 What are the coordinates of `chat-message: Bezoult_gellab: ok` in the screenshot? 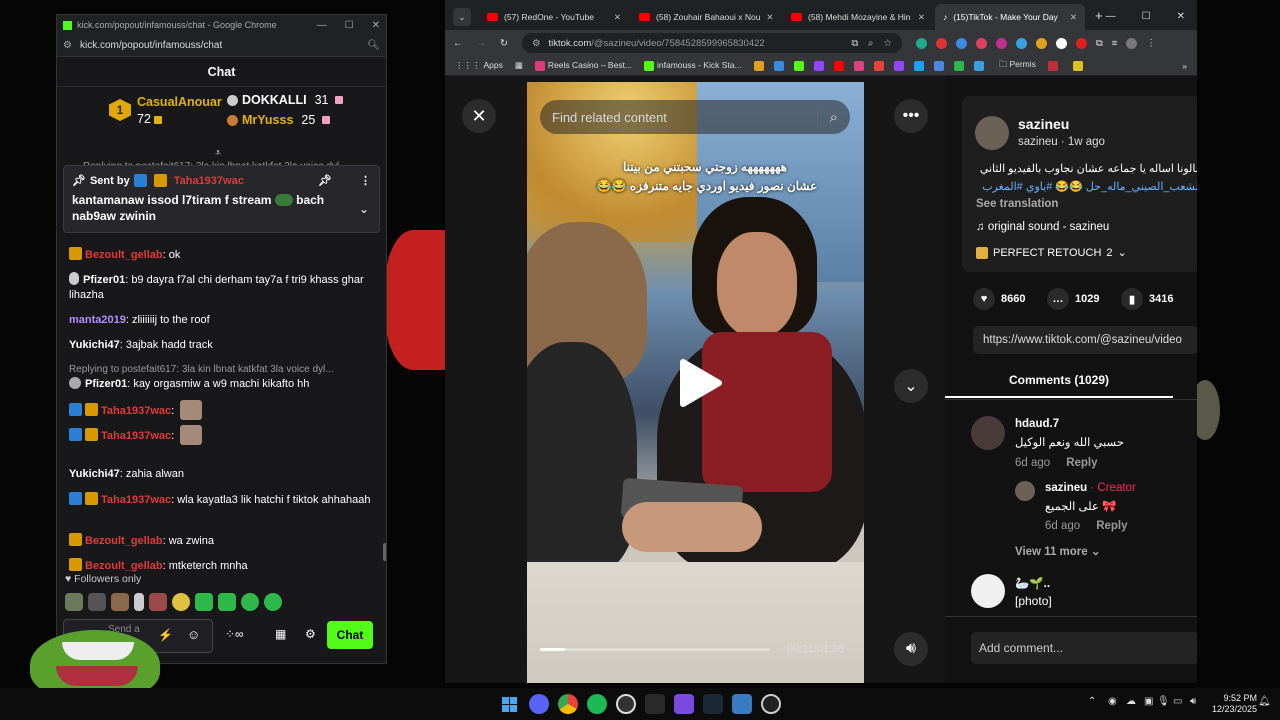 It's located at (222, 255).